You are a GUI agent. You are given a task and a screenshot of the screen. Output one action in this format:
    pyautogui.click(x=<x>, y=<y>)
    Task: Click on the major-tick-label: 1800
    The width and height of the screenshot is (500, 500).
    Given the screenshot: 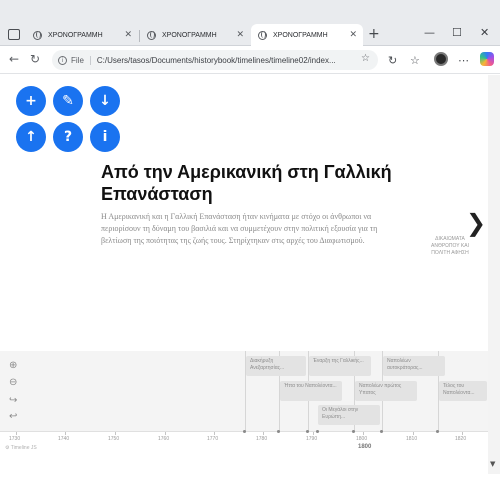 What is the action you would take?
    pyautogui.click(x=365, y=447)
    